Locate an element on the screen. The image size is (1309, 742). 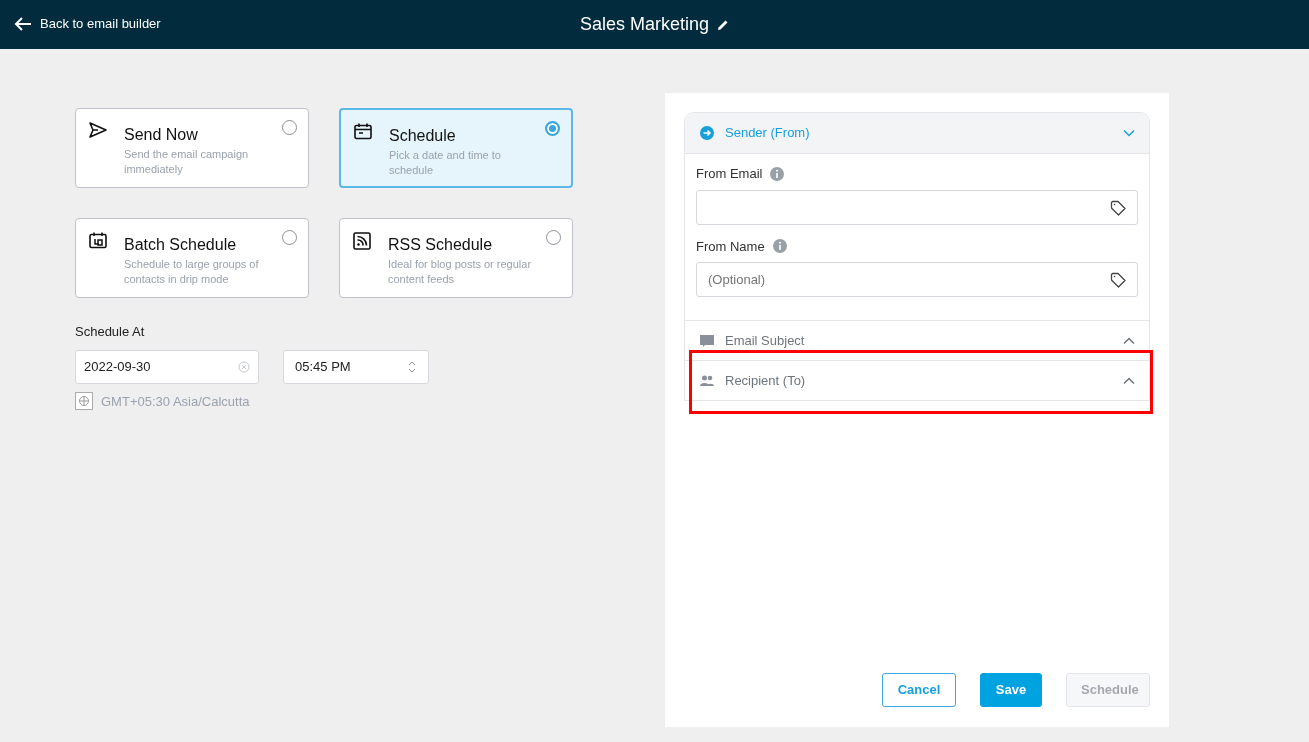
date-field: 2022-09-30 is located at coordinates (167, 366).